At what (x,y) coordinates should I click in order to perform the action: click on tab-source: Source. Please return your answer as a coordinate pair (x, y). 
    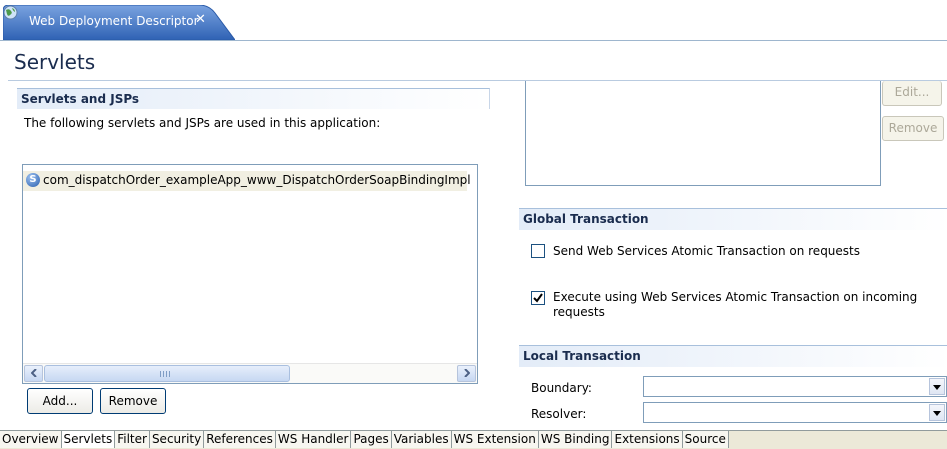
    Looking at the image, I should click on (705, 439).